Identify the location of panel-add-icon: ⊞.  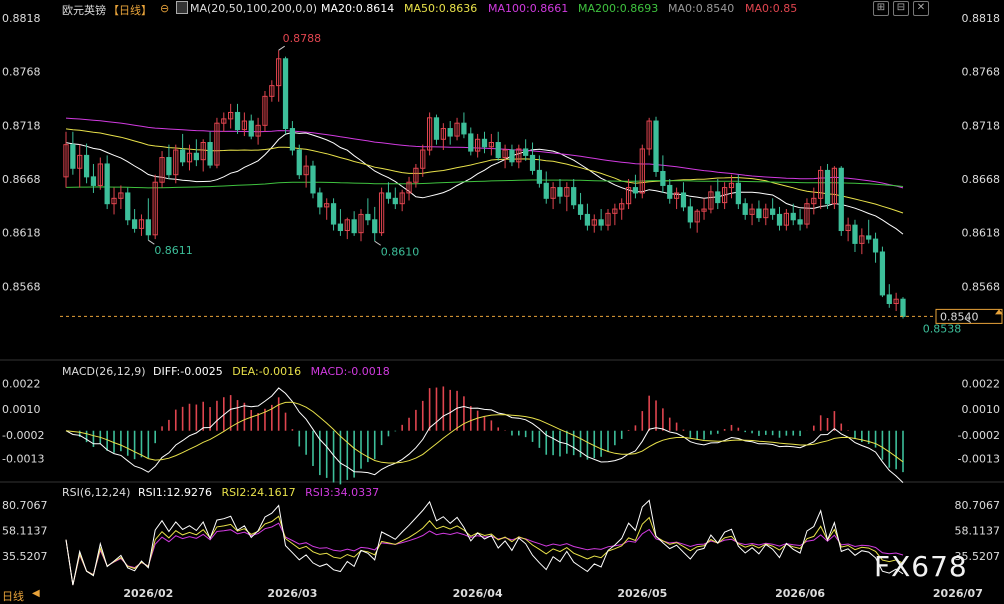
(881, 8).